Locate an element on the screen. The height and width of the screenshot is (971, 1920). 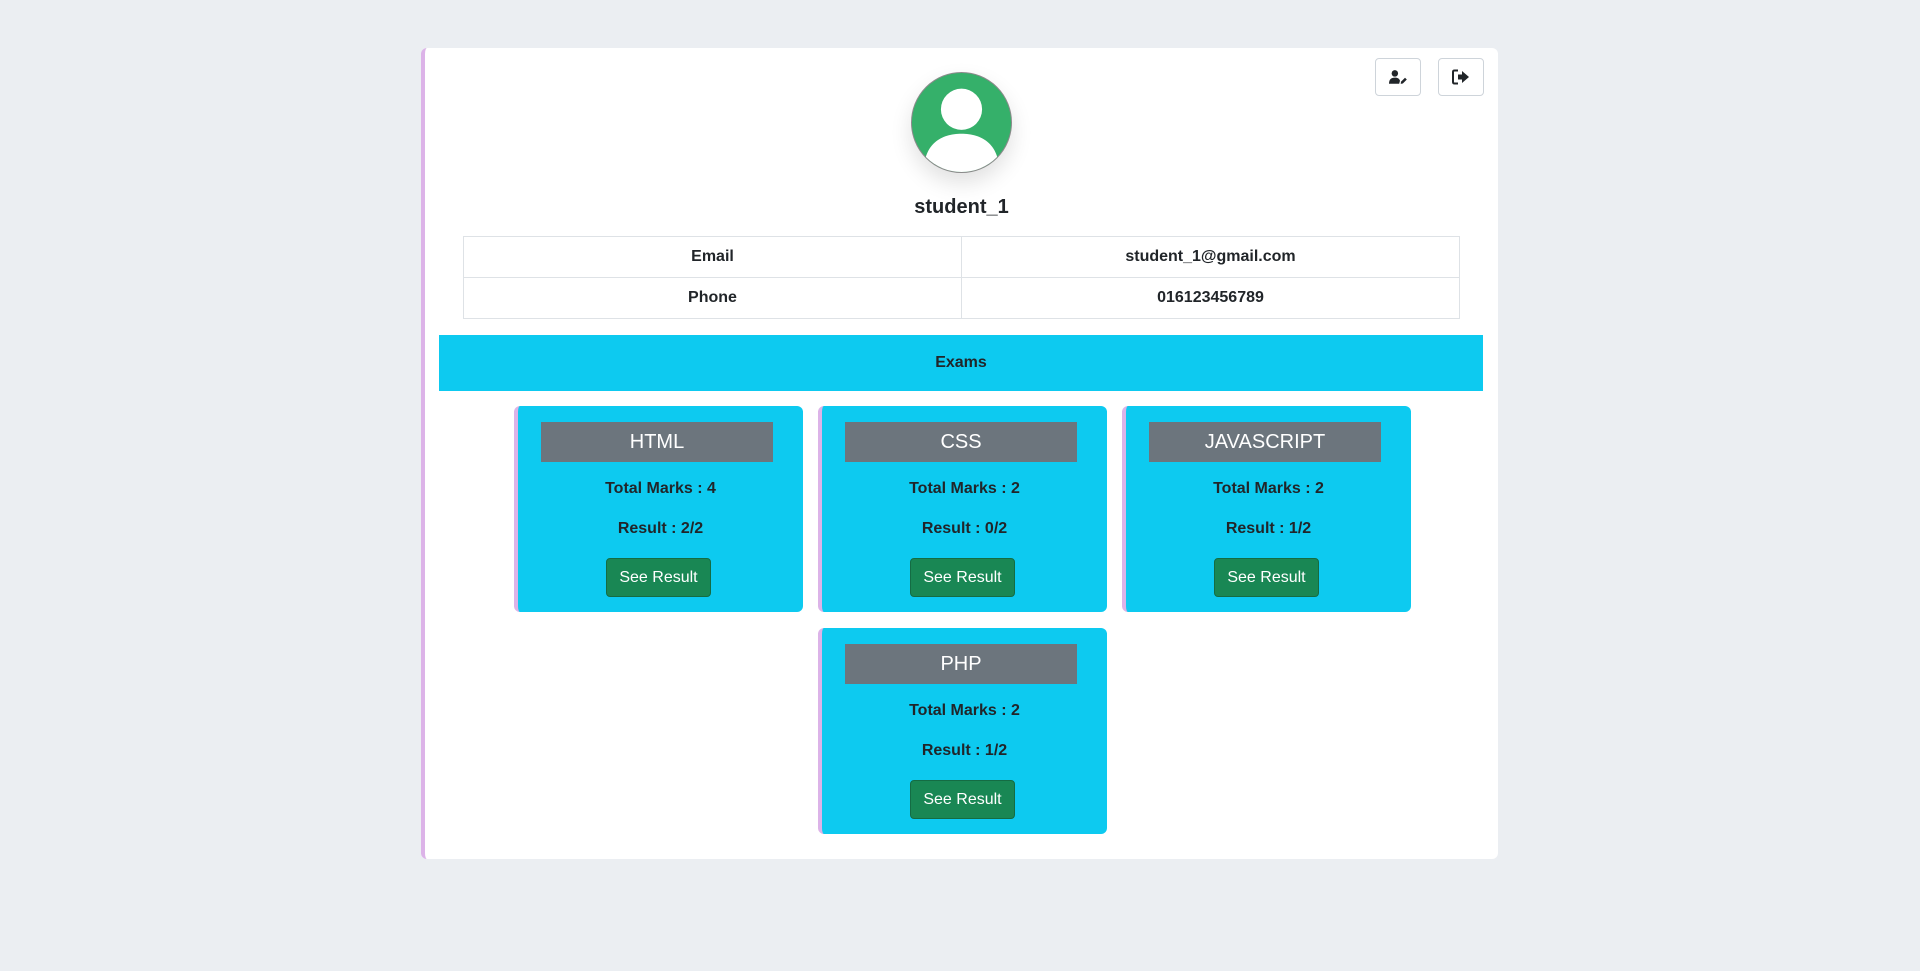
avatar is located at coordinates (961, 122).